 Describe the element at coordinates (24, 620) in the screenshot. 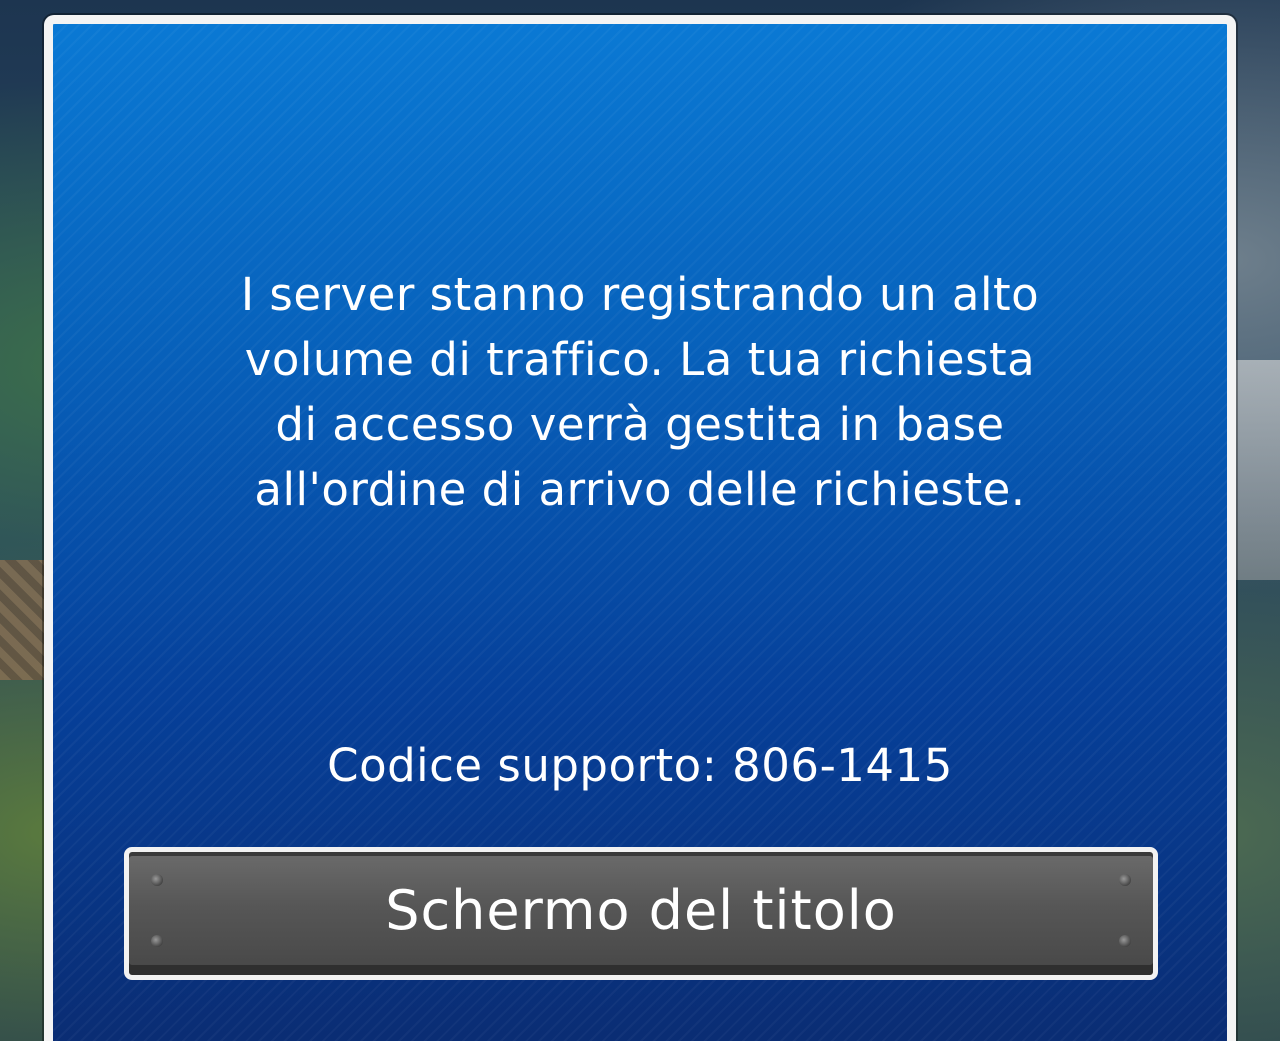

I see `background-scenery-left` at that location.